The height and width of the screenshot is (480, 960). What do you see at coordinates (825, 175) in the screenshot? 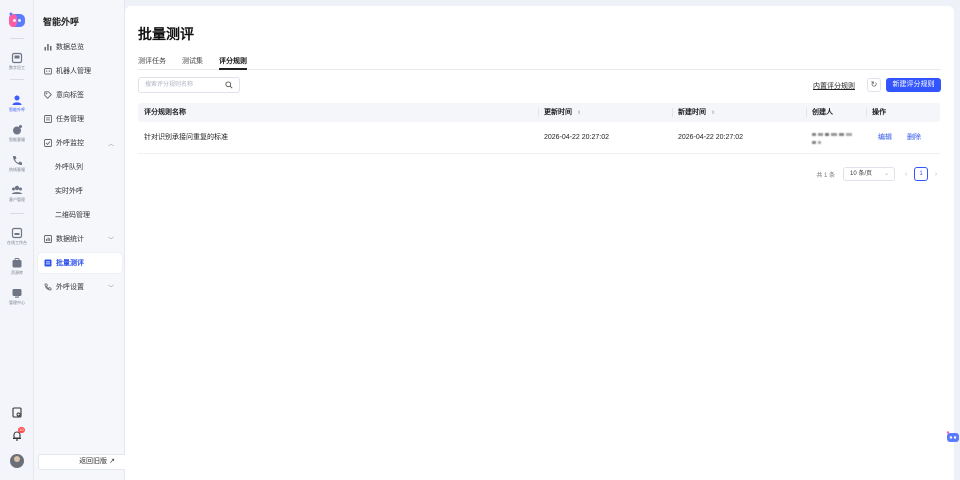
I see `total-count: 共 1 条` at bounding box center [825, 175].